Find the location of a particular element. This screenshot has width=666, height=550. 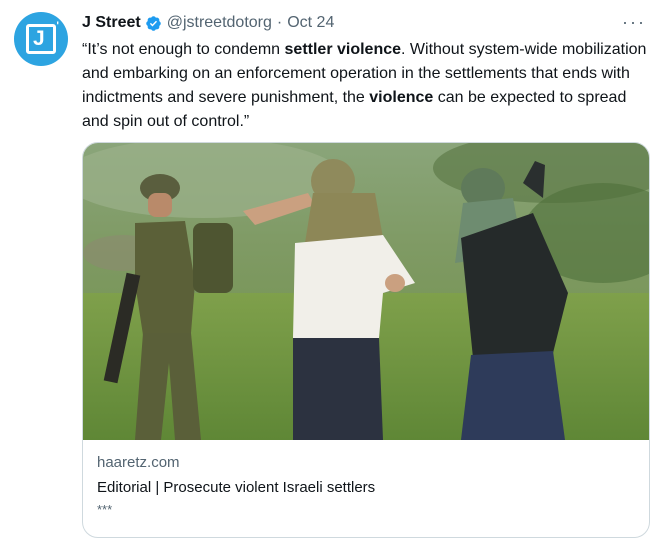

avatar-letter: J is located at coordinates (39, 38).